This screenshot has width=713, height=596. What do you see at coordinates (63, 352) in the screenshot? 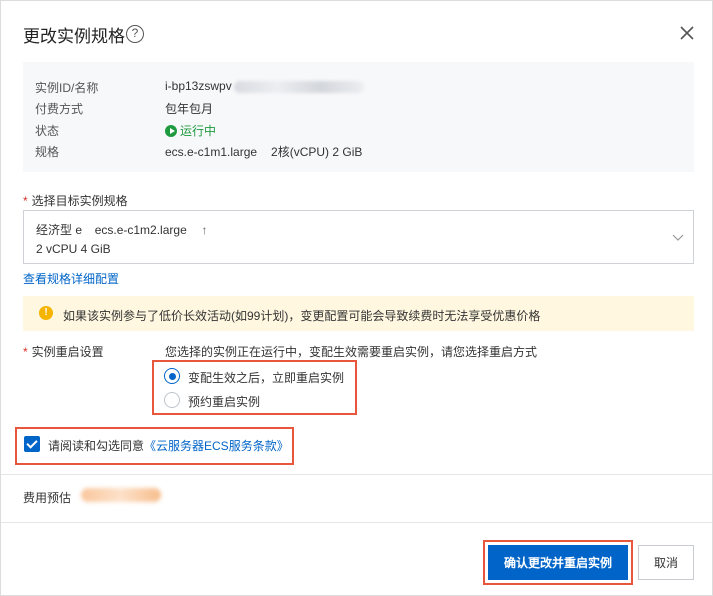
I see `restart-setting-label: * 实例重启设置` at bounding box center [63, 352].